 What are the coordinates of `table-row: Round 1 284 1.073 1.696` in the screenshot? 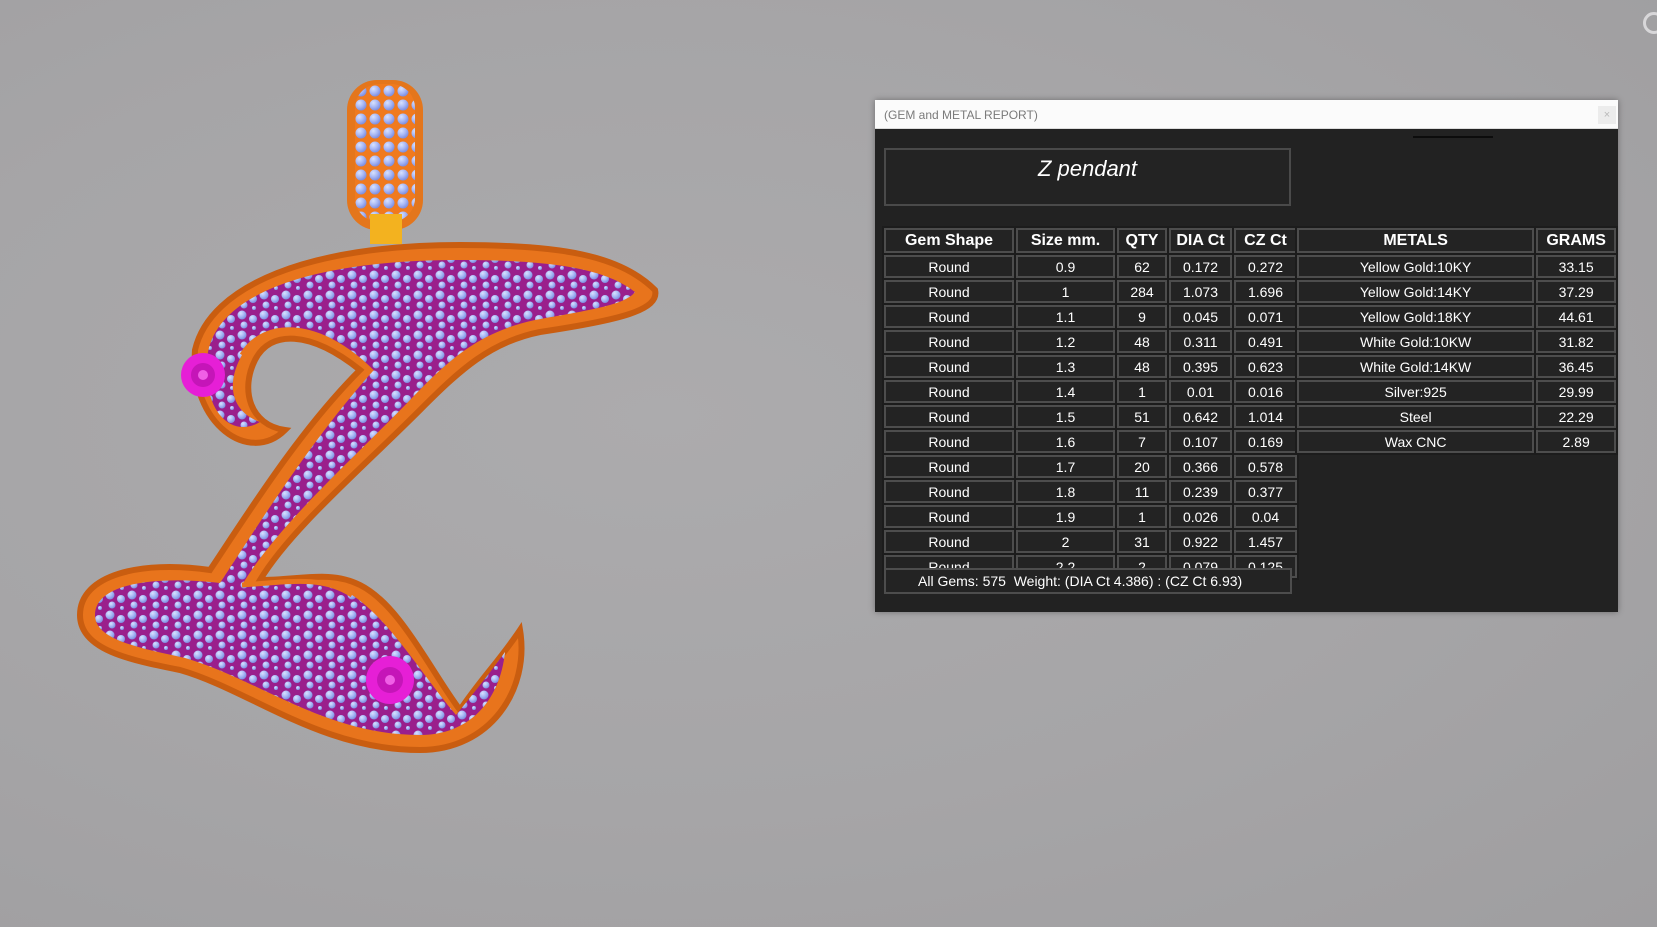 It's located at (1090, 291).